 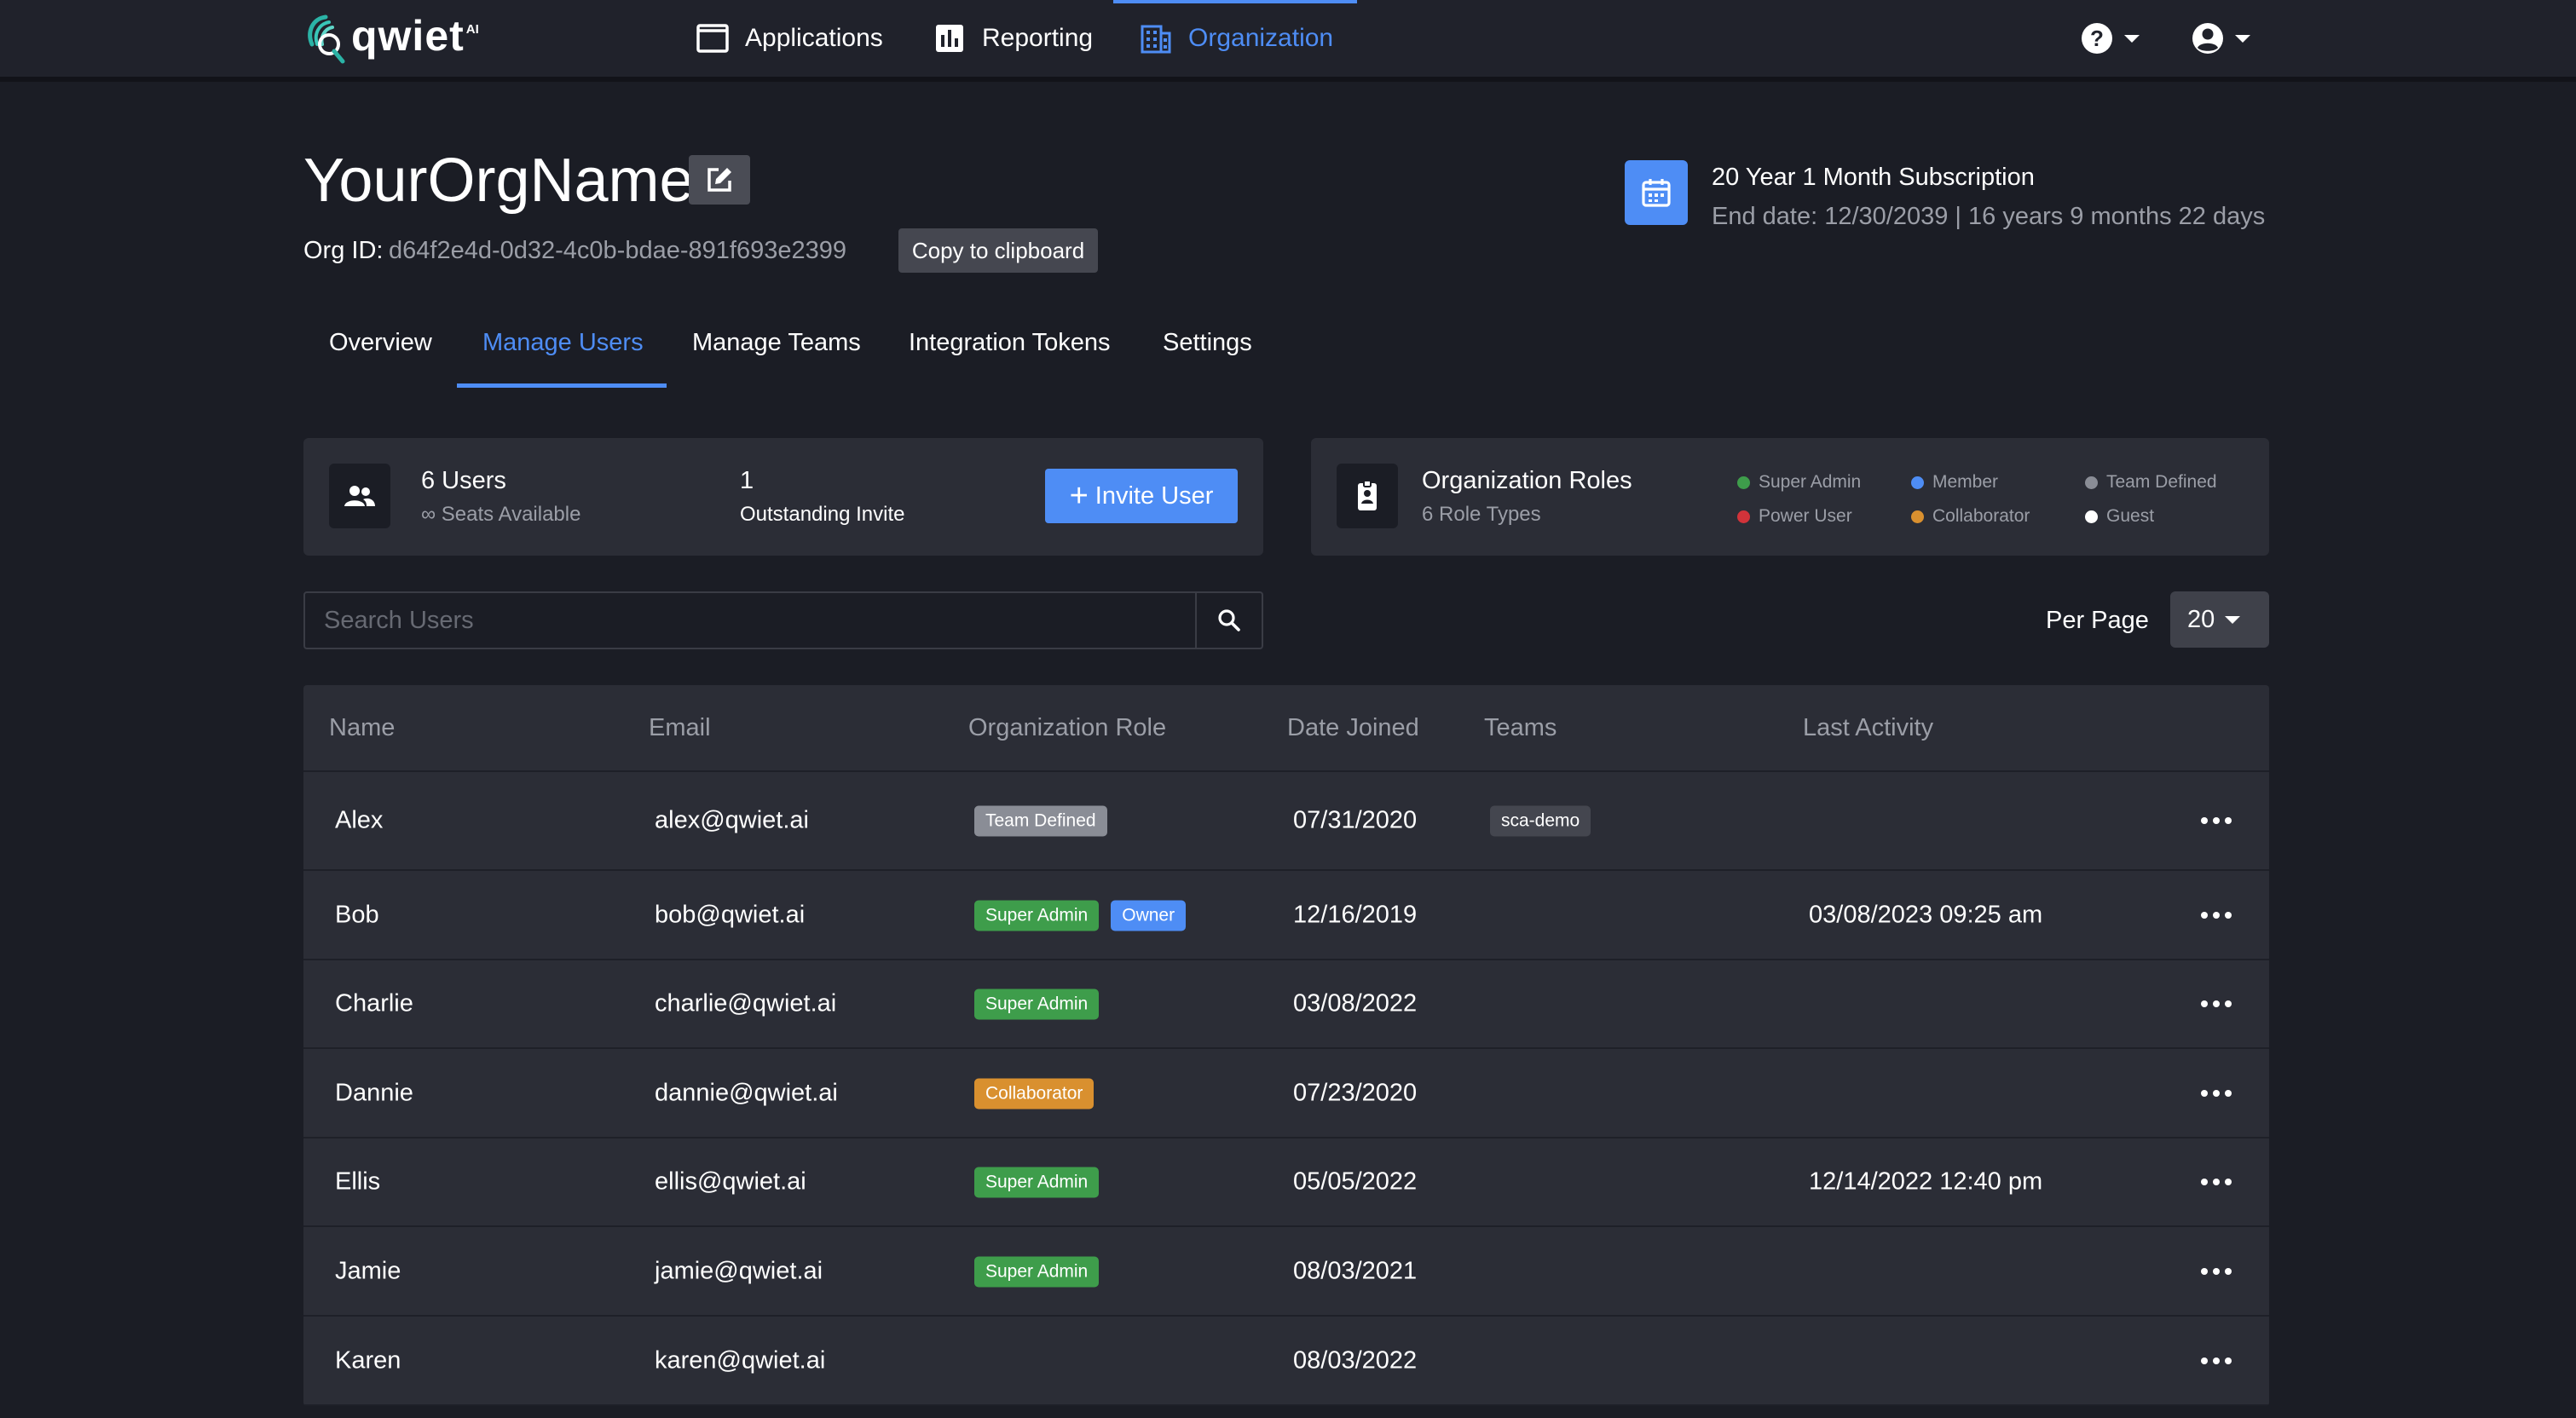 I want to click on nav-applications: Applications, so click(x=789, y=38).